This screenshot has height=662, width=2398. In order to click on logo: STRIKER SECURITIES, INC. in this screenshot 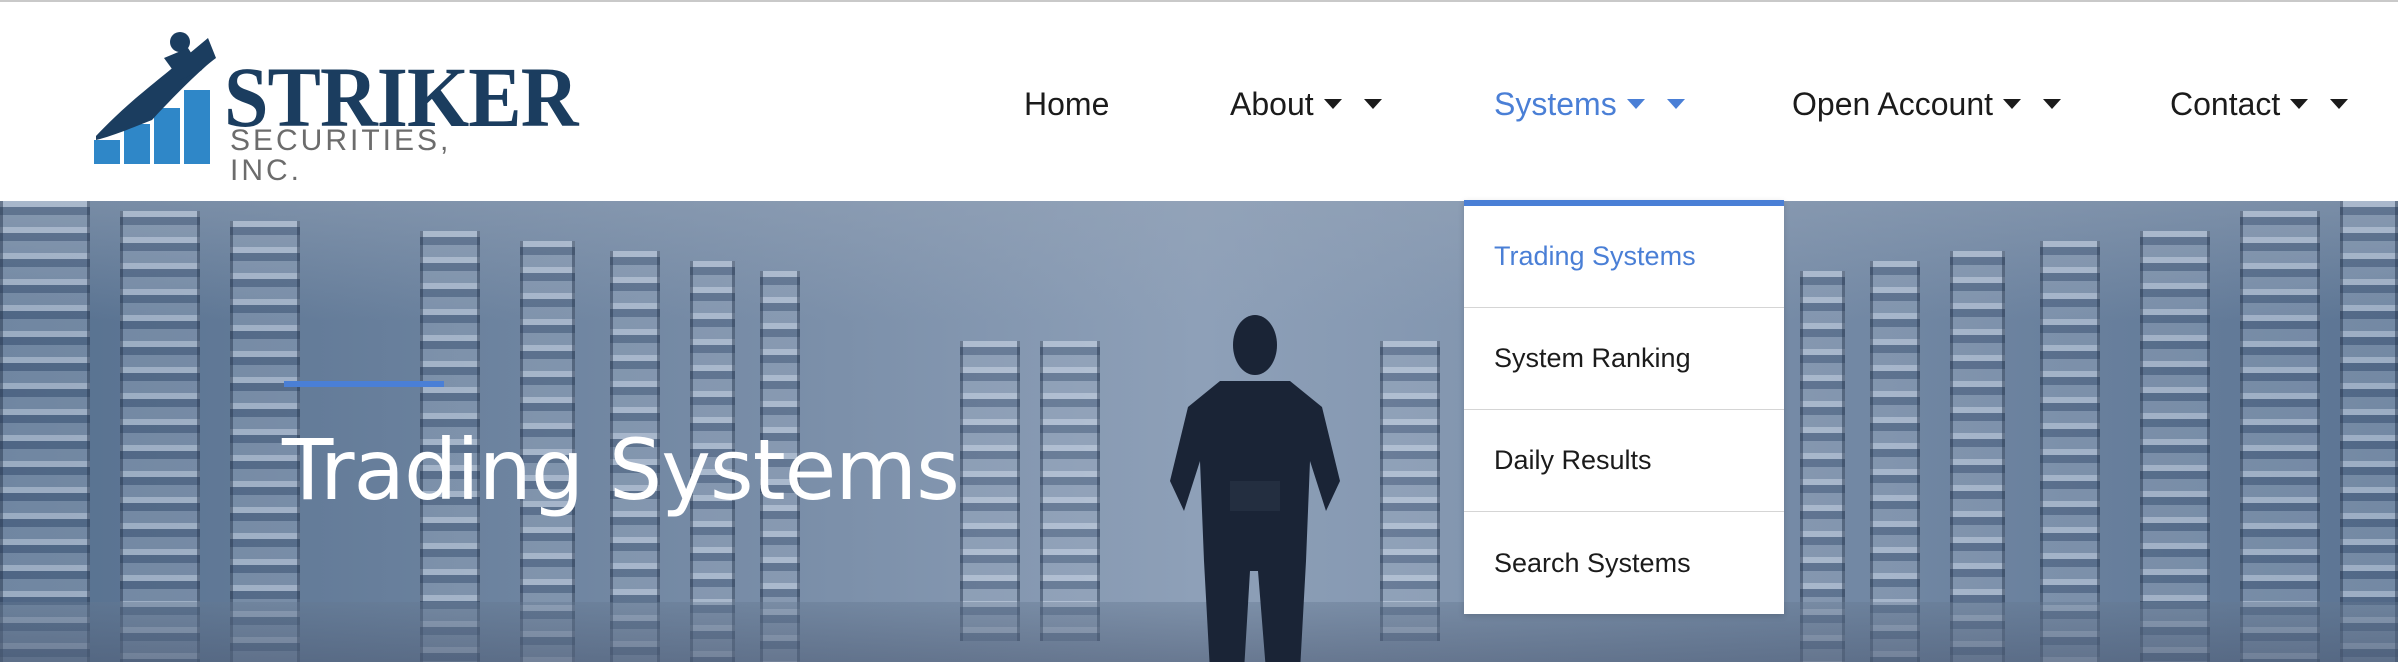, I will do `click(335, 107)`.